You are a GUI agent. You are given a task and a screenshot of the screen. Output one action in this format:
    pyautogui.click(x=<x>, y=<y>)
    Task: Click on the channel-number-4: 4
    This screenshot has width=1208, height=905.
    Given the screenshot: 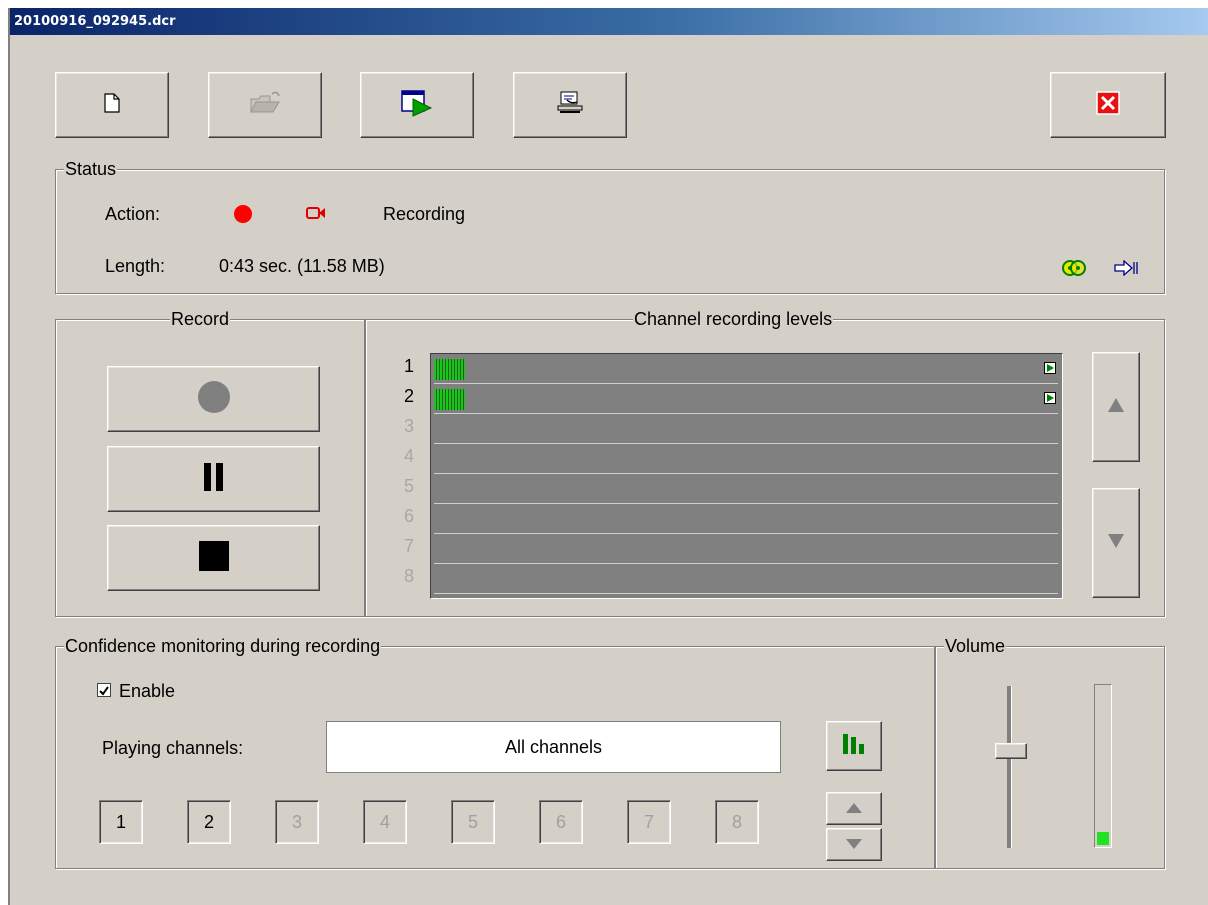 What is the action you would take?
    pyautogui.click(x=408, y=456)
    